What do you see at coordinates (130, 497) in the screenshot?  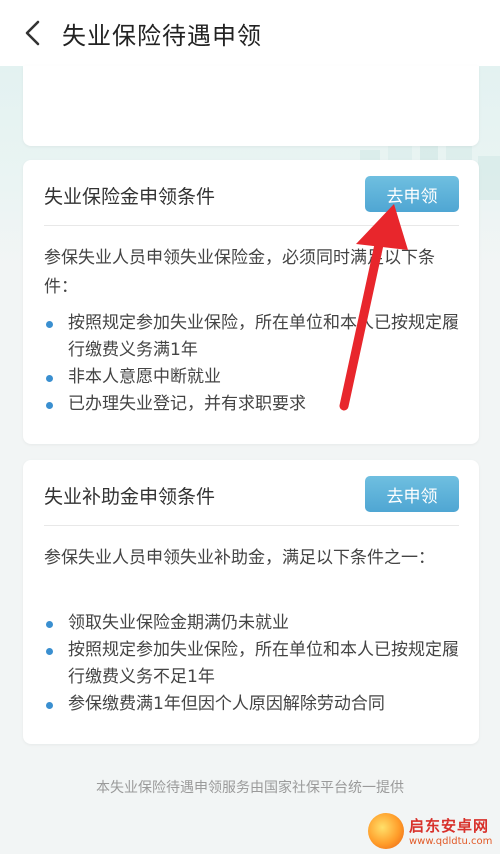 I see `card-title: 失业补助金申领条件` at bounding box center [130, 497].